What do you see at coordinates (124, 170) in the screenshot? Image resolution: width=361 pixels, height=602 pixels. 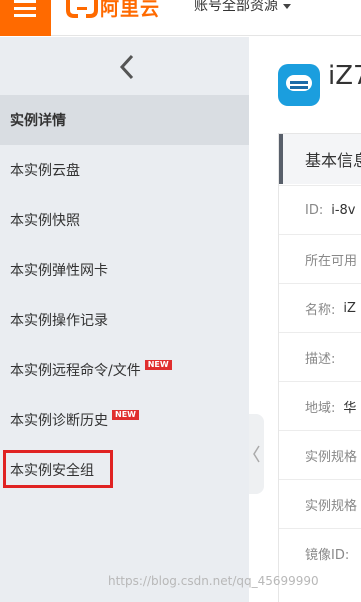 I see `sidebar-item-disks: 本实例云盘` at bounding box center [124, 170].